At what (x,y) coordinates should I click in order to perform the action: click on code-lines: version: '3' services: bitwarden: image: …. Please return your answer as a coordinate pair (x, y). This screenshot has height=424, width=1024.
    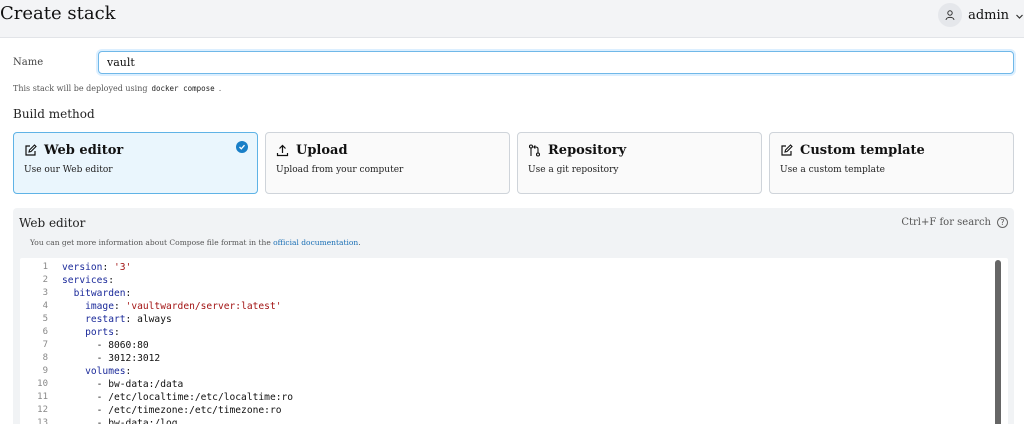
    Looking at the image, I should click on (177, 342).